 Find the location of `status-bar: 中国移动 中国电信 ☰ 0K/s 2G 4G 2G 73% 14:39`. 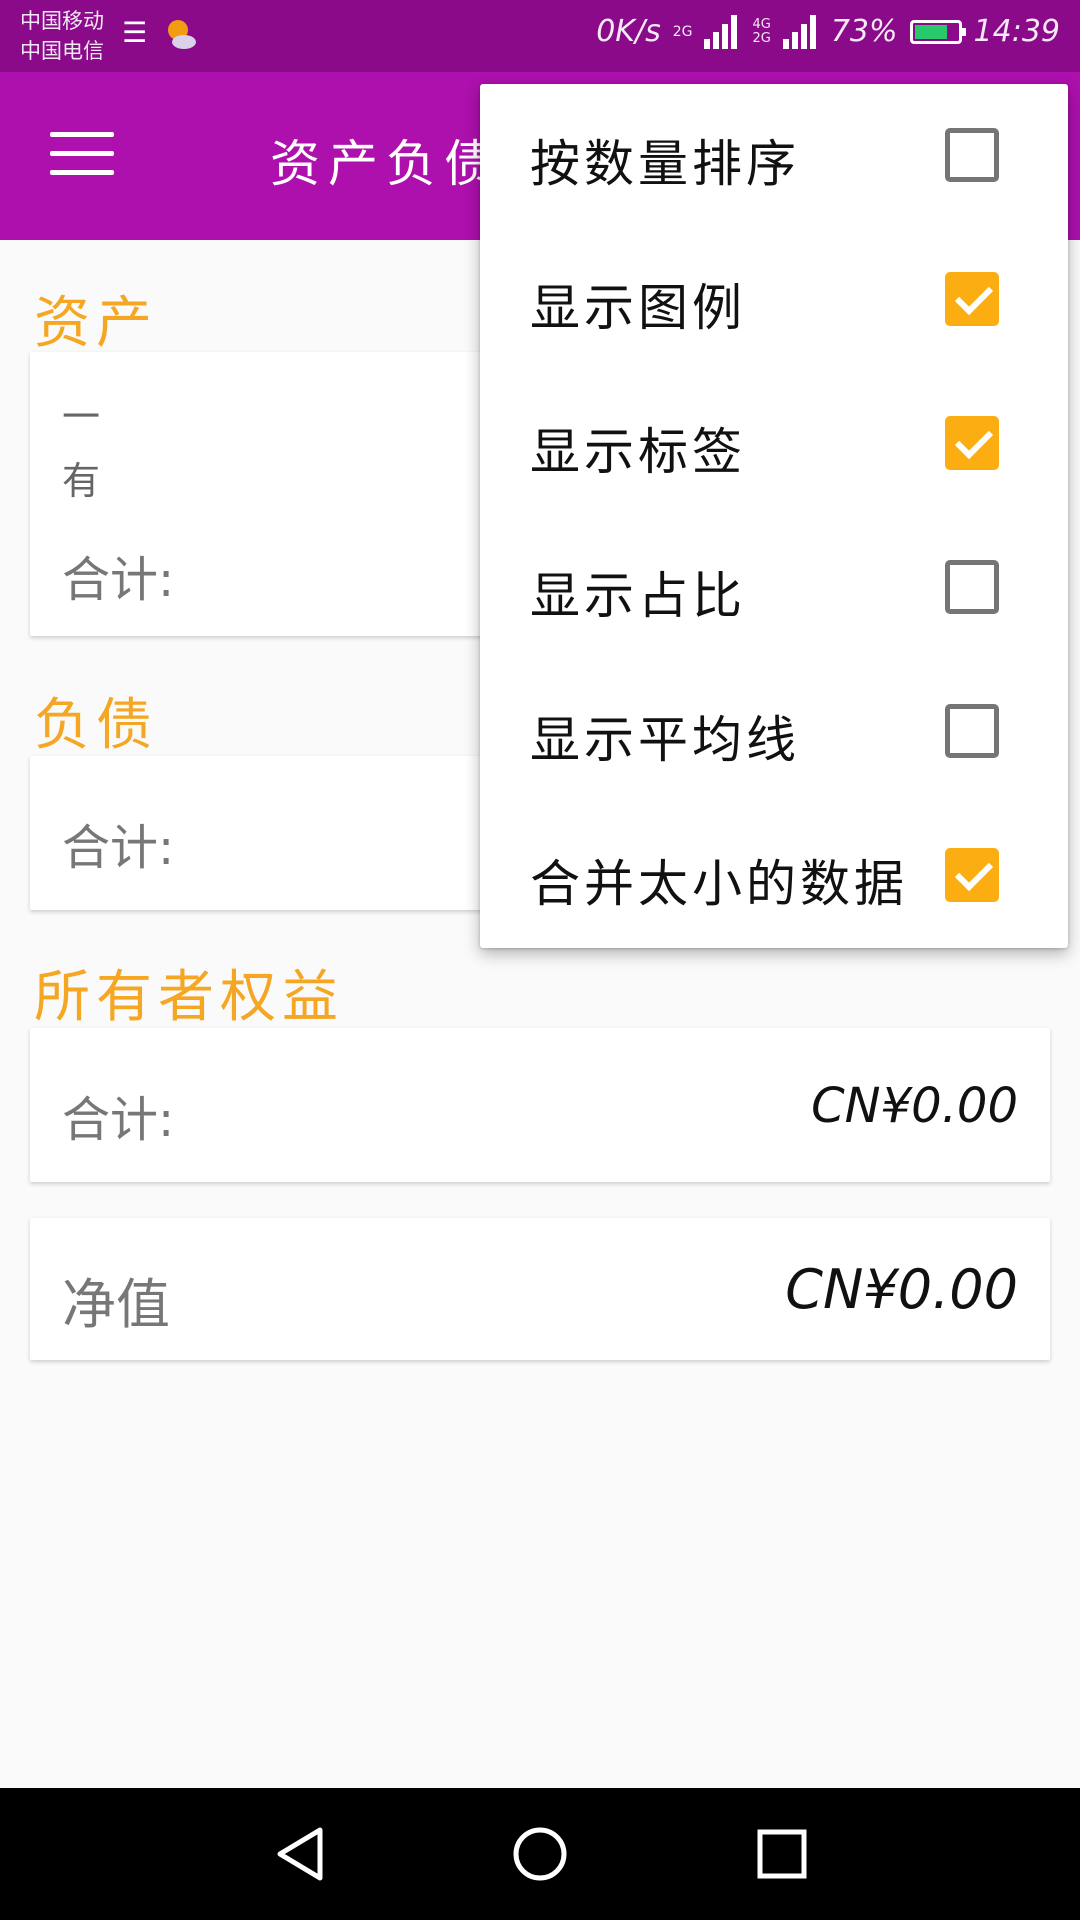

status-bar: 中国移动 中国电信 ☰ 0K/s 2G 4G 2G 73% 14:39 is located at coordinates (540, 36).